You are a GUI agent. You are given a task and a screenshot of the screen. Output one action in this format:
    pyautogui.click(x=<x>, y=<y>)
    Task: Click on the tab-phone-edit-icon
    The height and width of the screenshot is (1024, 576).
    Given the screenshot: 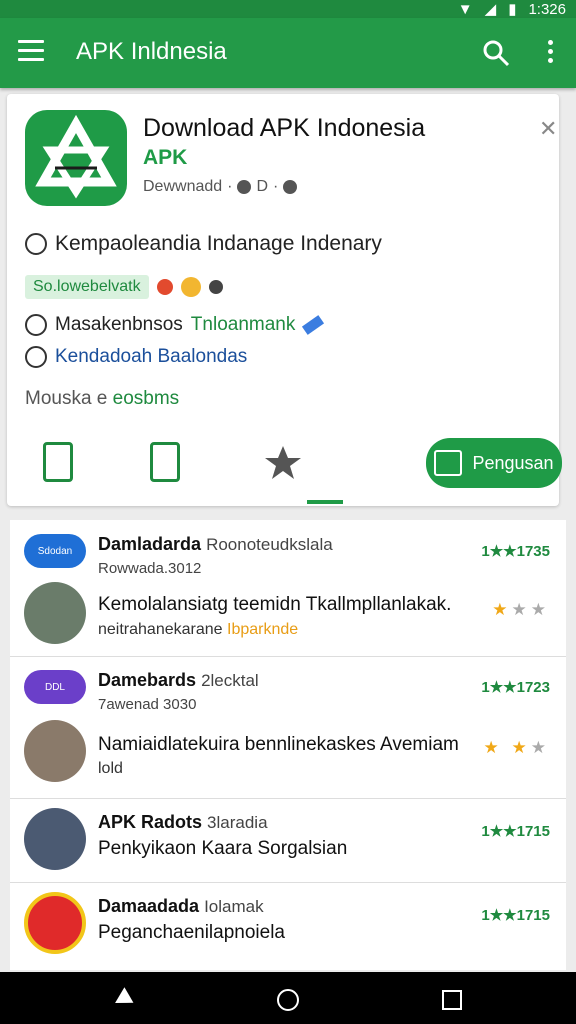 What is the action you would take?
    pyautogui.click(x=58, y=462)
    